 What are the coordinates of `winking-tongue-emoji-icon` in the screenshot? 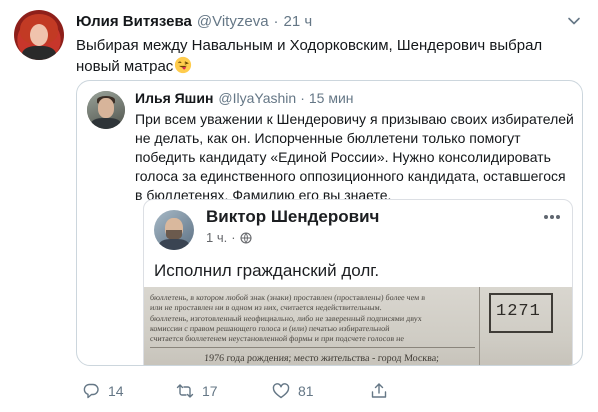 It's located at (183, 65).